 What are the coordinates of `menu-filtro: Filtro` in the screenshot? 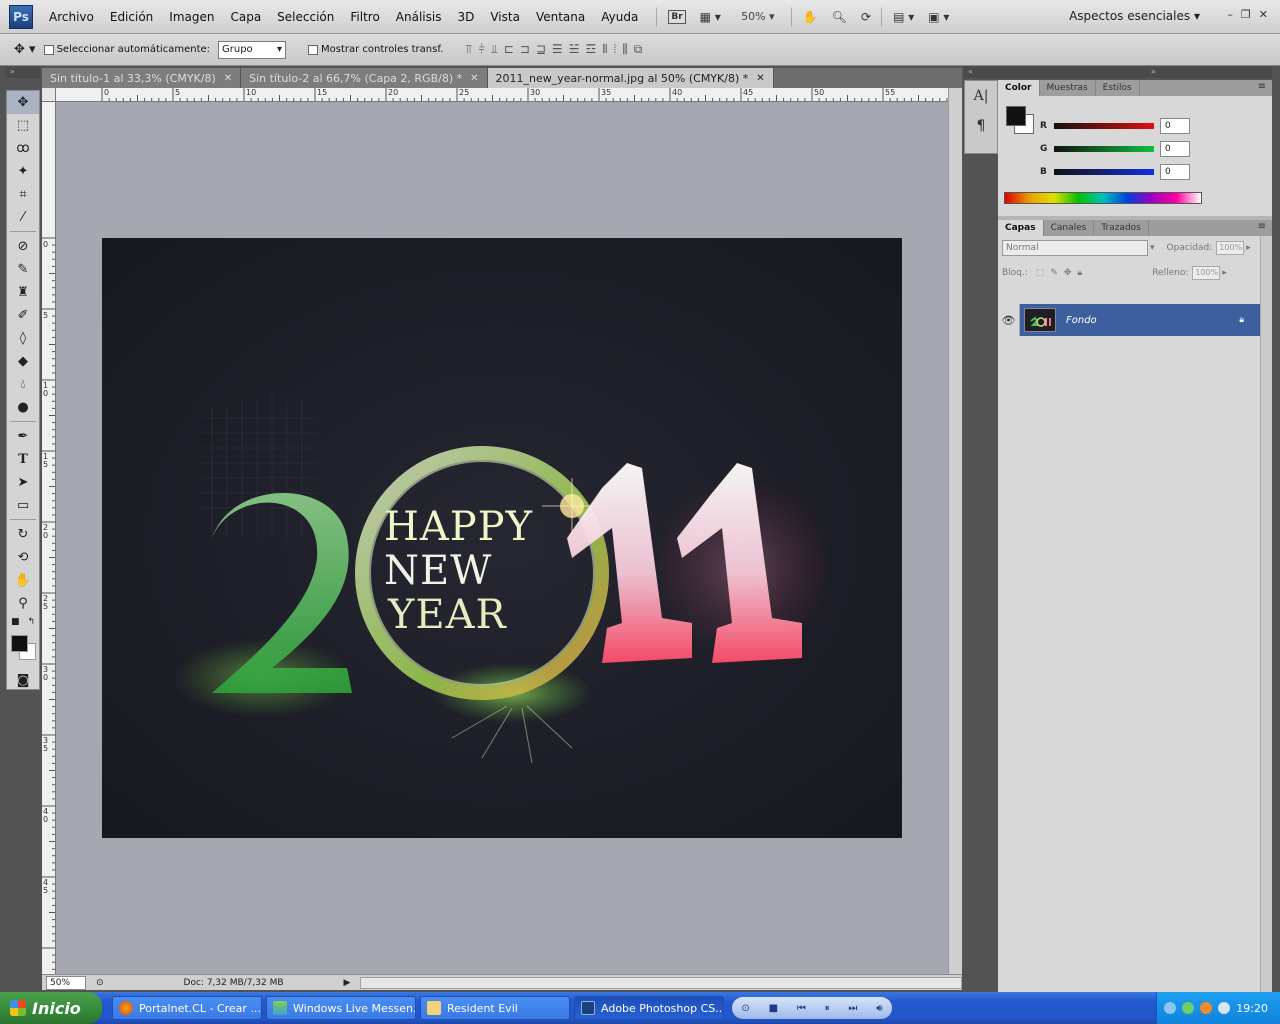 It's located at (364, 17).